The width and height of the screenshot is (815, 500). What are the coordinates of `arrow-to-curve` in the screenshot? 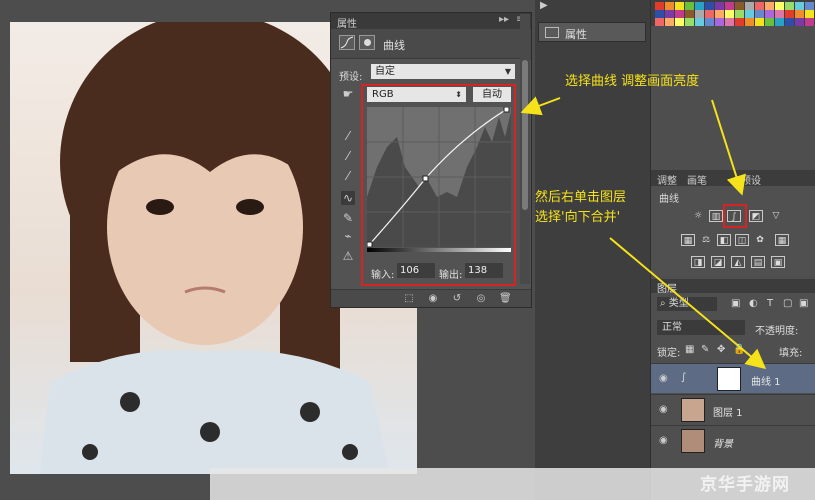 It's located at (540, 106).